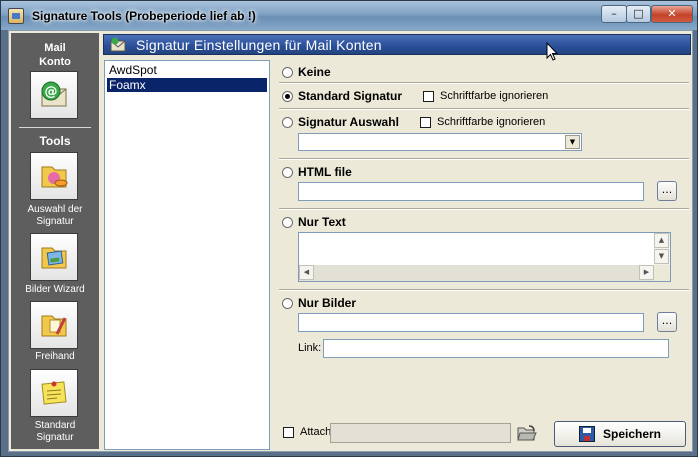  I want to click on attach-toggle: Attach, so click(307, 432).